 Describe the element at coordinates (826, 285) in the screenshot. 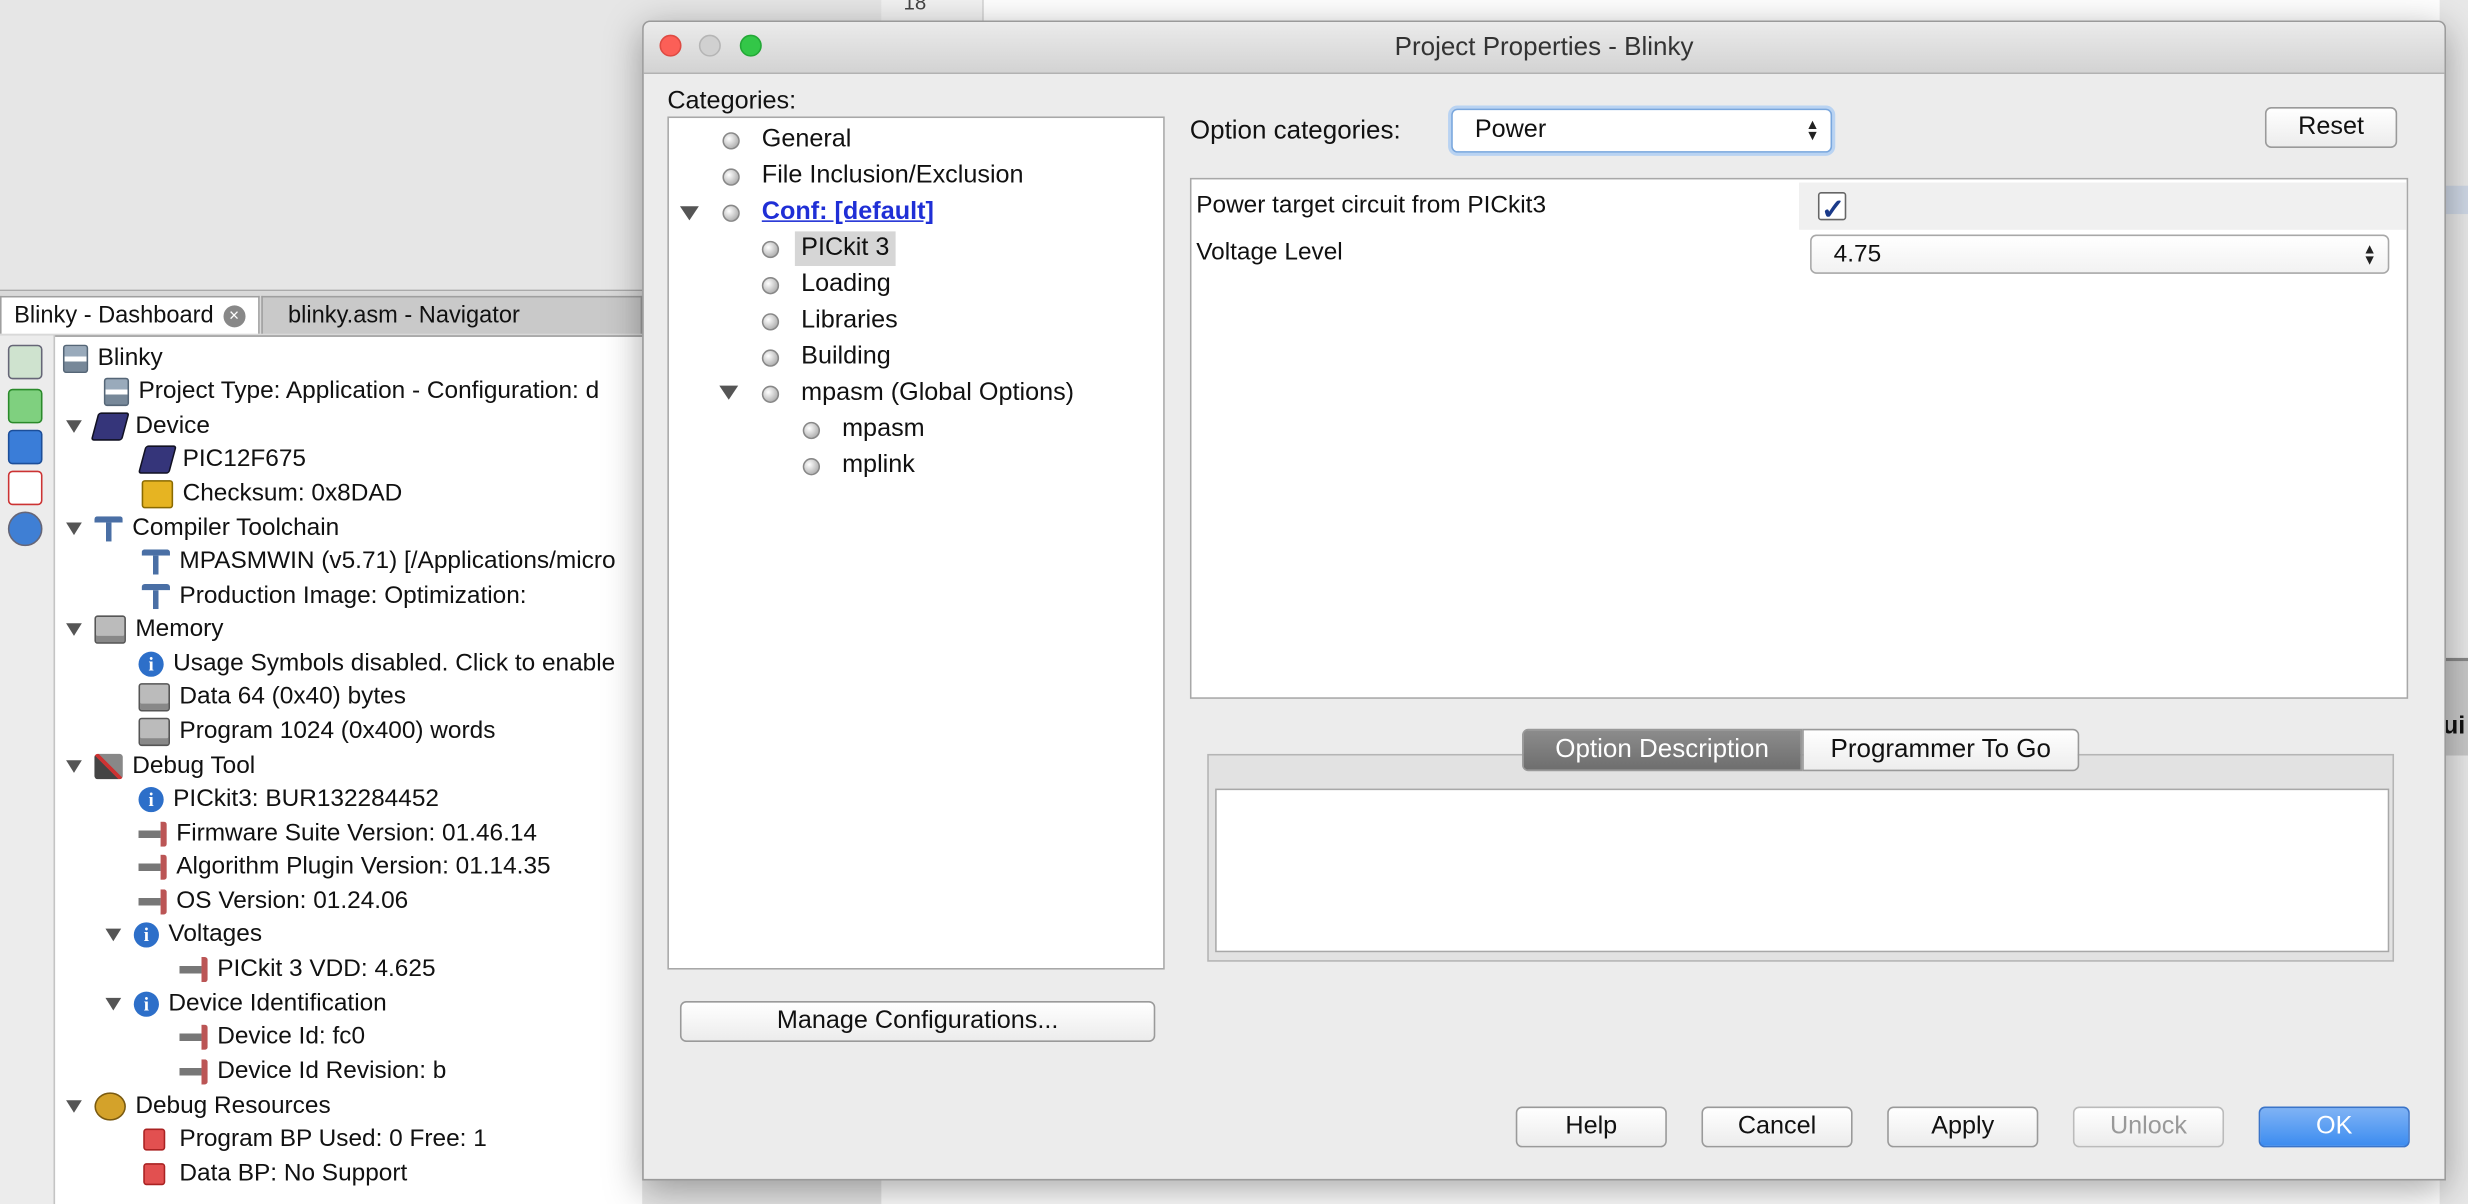

I see `category-loading: Loading` at that location.